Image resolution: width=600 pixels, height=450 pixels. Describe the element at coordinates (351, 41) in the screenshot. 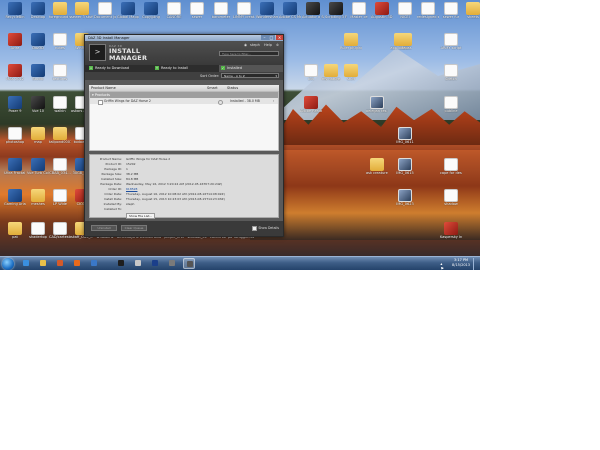

I see `desktop-icon: Ruler pluging` at that location.